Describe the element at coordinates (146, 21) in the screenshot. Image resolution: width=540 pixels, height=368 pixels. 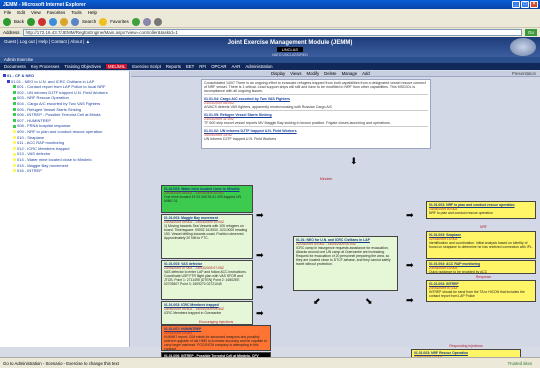
I see `mail-icon` at that location.